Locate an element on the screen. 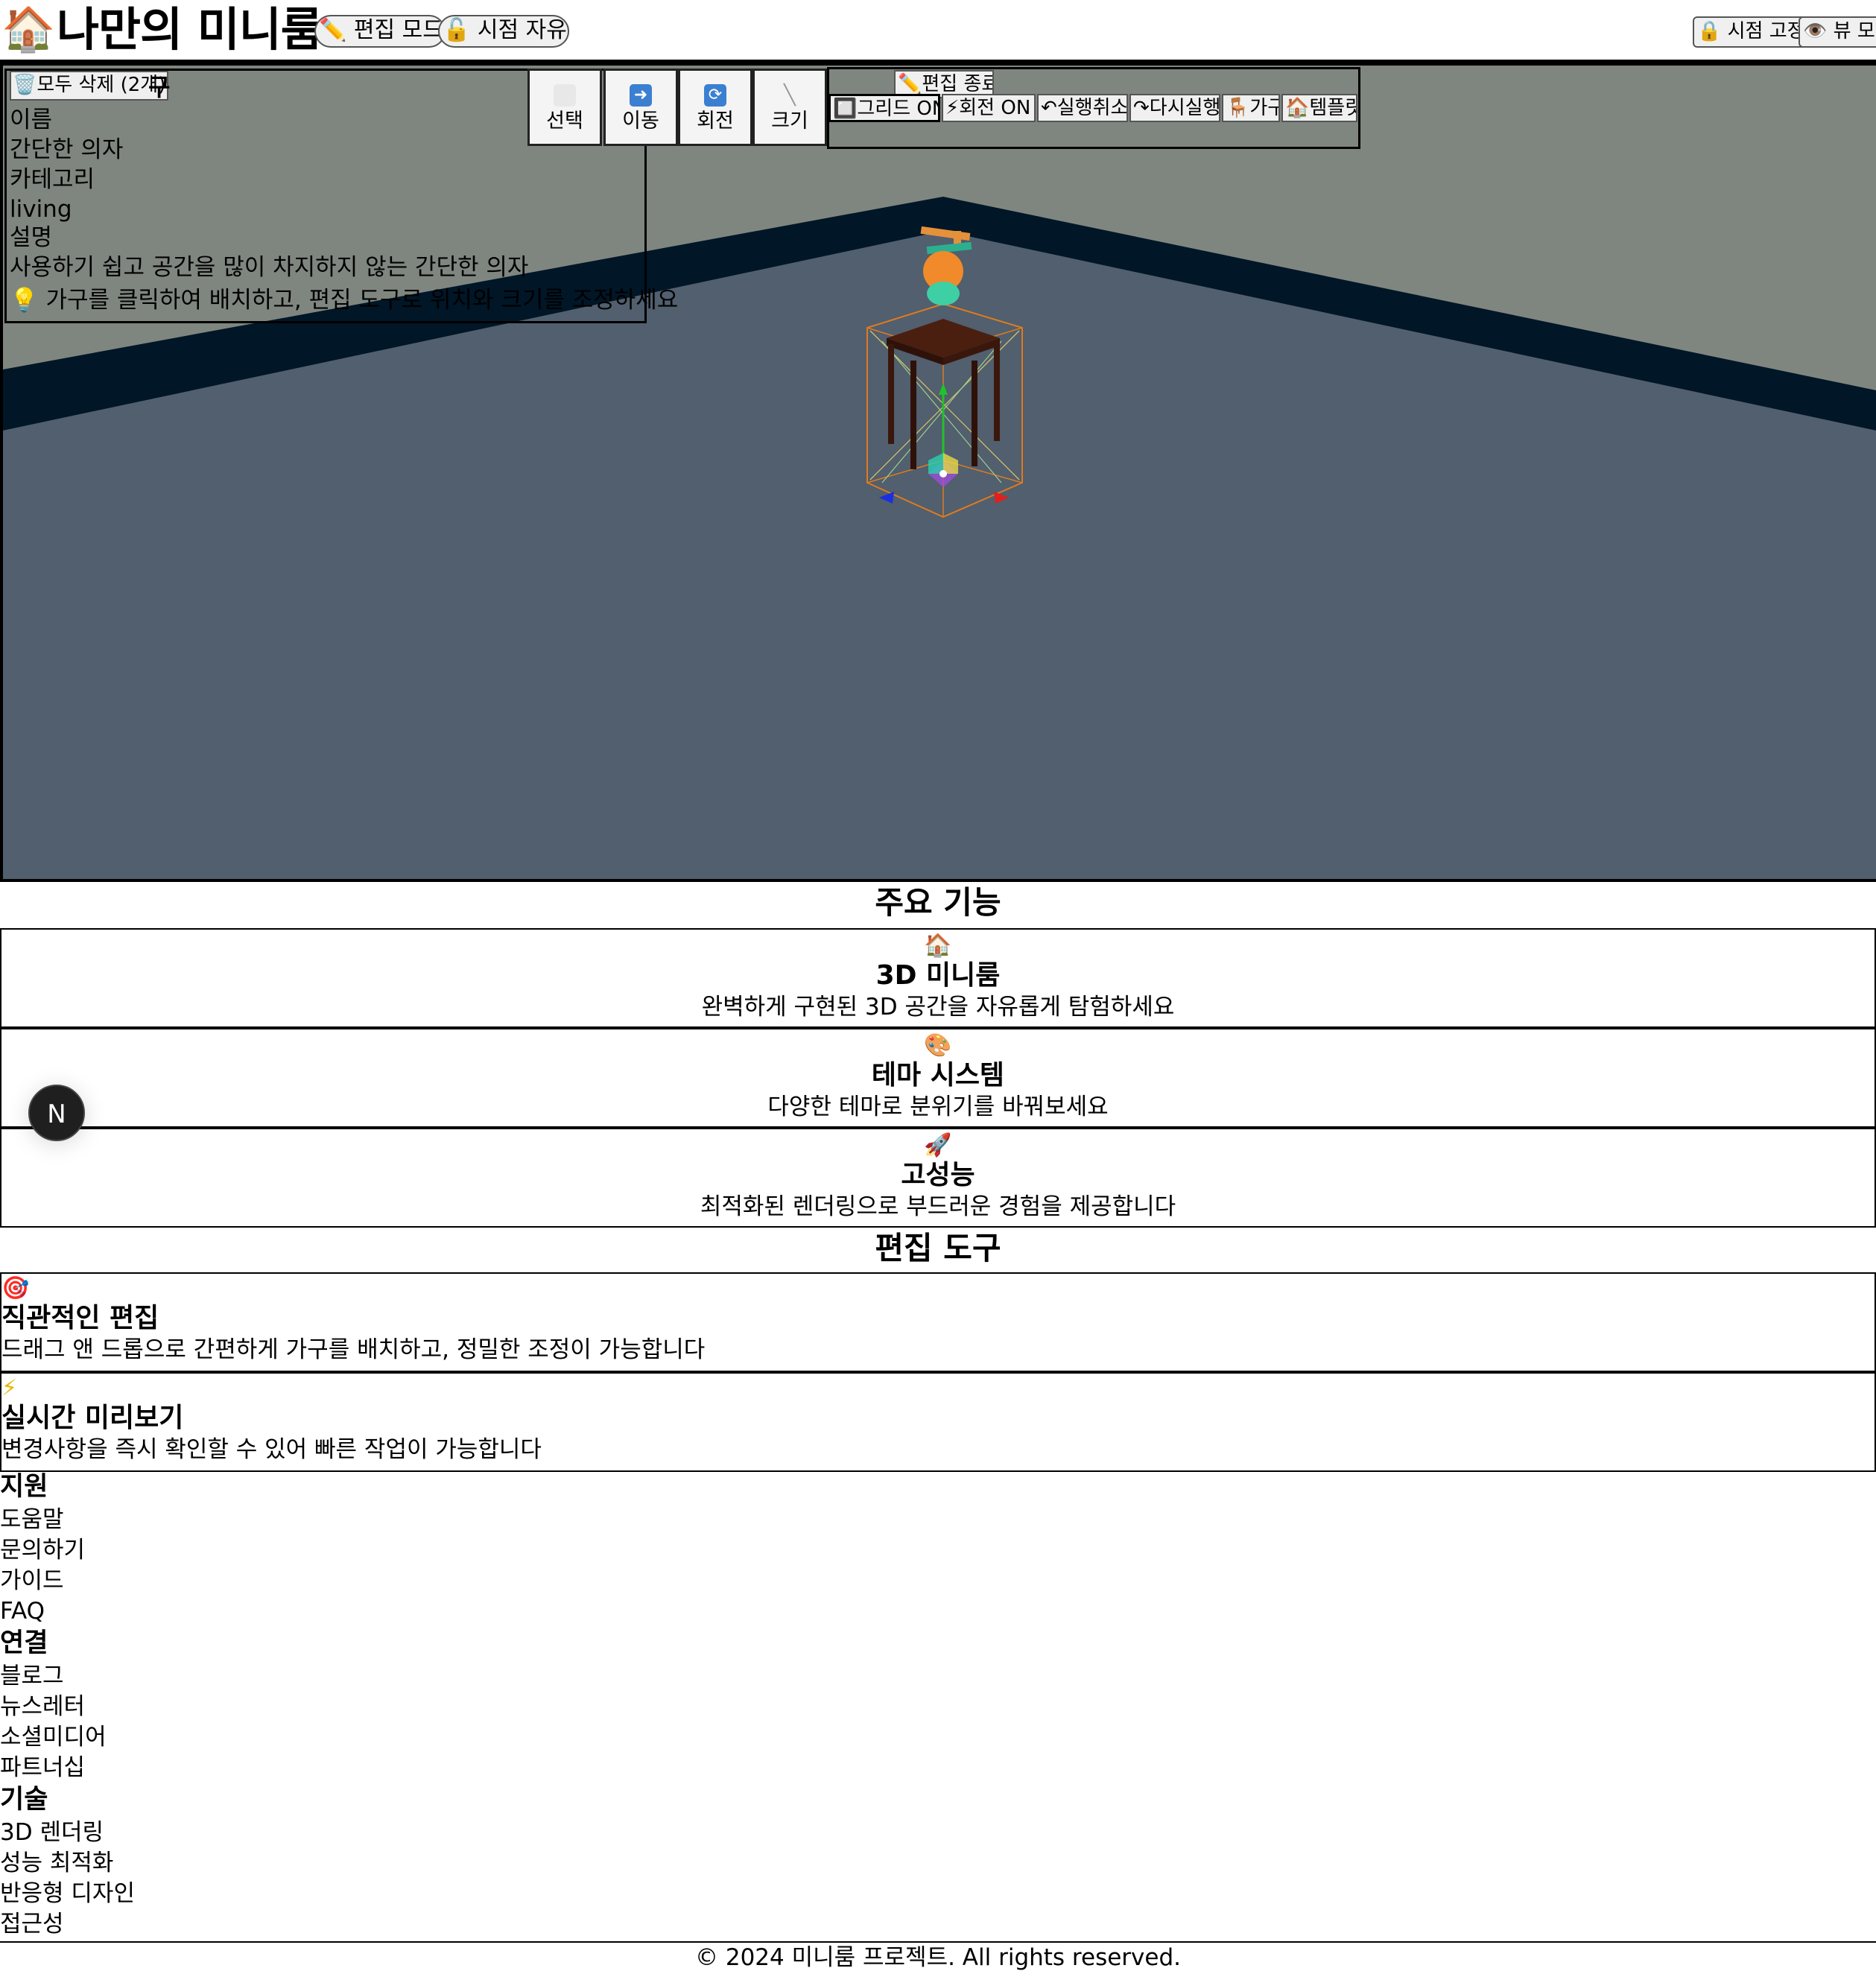 This screenshot has width=1876, height=1974. copyright: © 2024 미니룸 프로젝트. All rights reserved. is located at coordinates (938, 1957).